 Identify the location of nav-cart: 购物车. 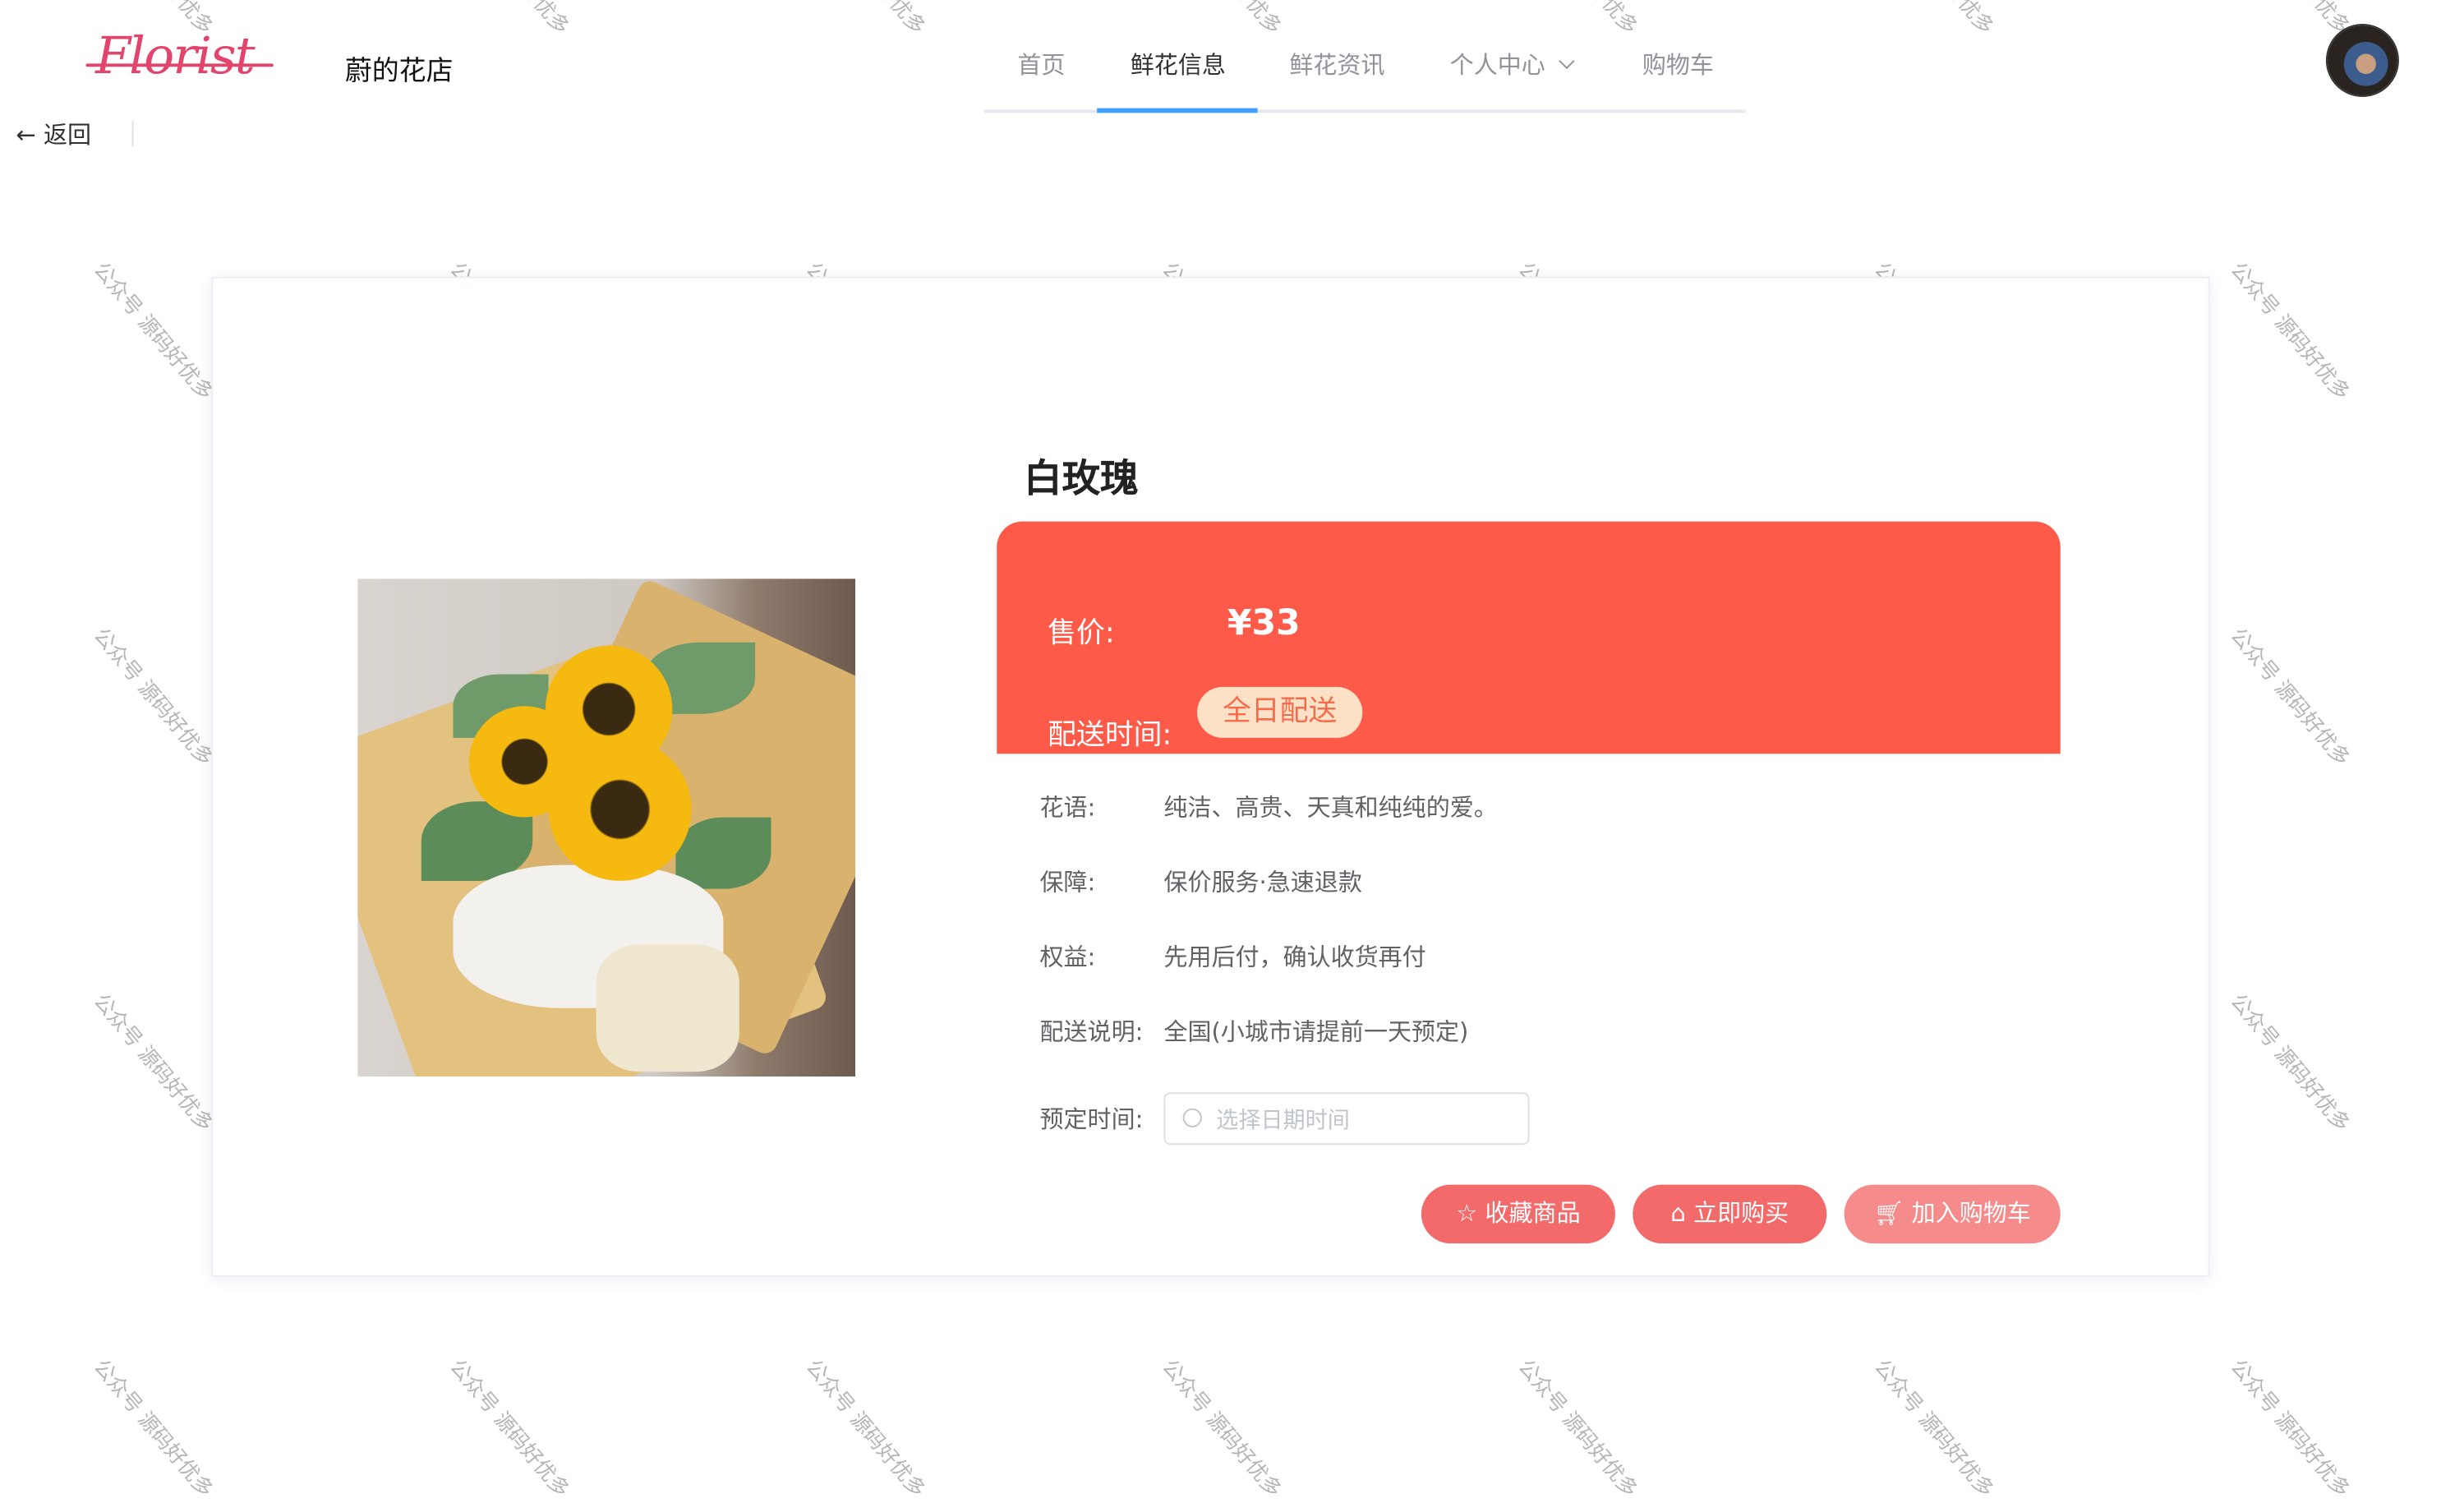
(1678, 64).